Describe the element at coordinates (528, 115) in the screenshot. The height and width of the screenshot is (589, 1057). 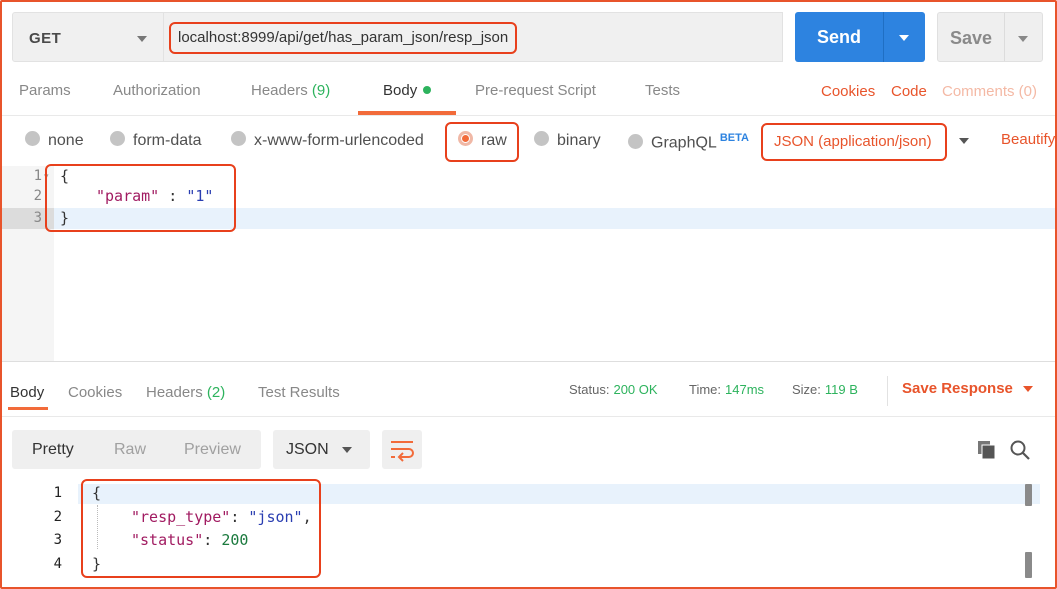
I see `tabs-divider` at that location.